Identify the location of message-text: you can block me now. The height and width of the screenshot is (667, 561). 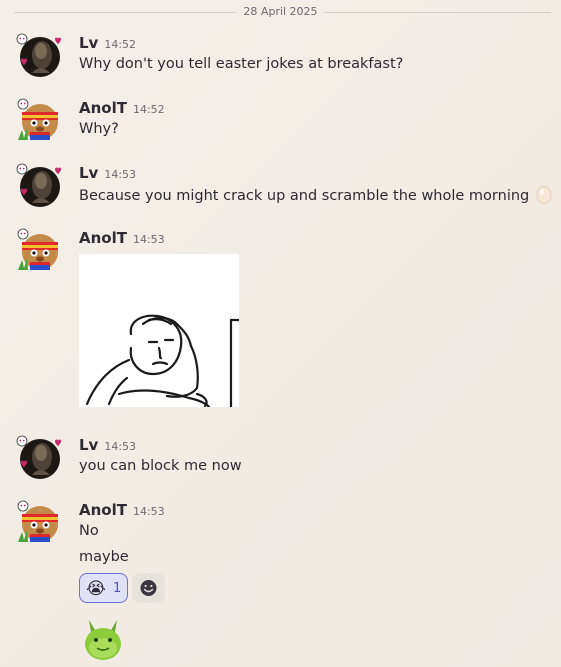
(160, 466).